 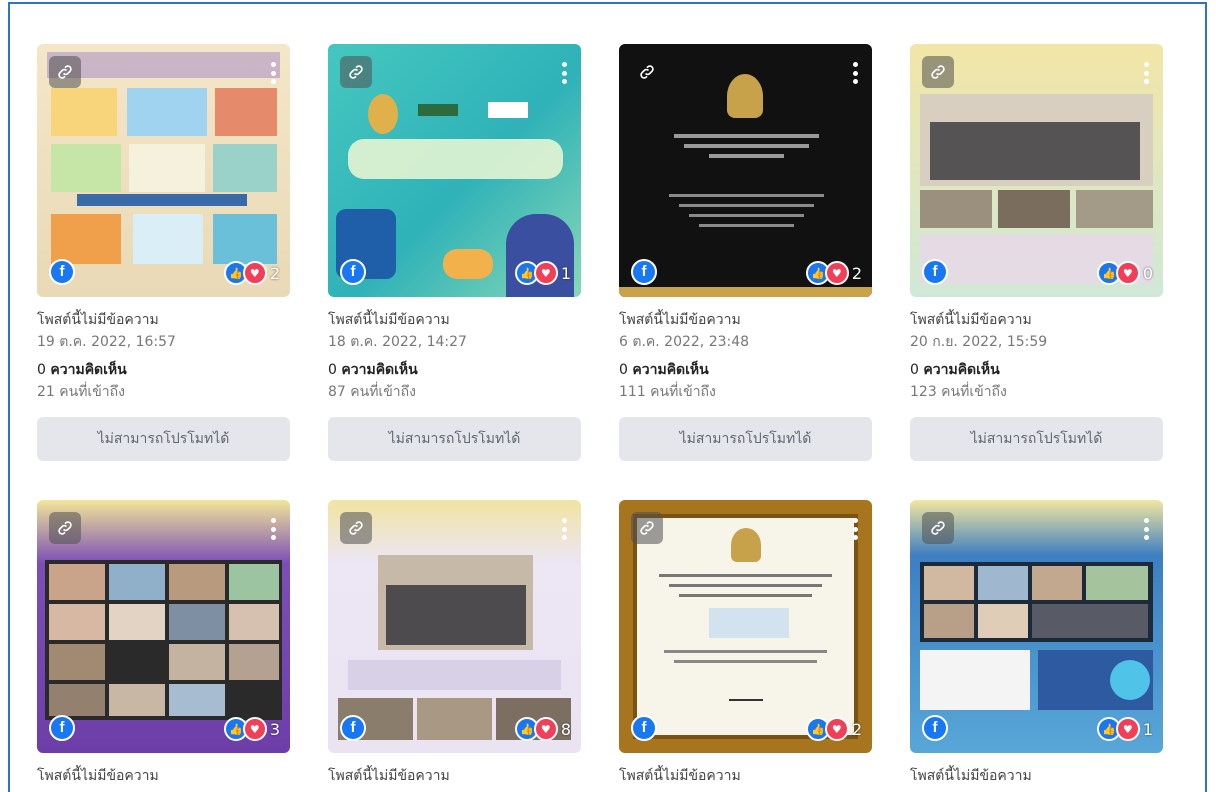 I want to click on reaction-count: 0, so click(x=1147, y=273).